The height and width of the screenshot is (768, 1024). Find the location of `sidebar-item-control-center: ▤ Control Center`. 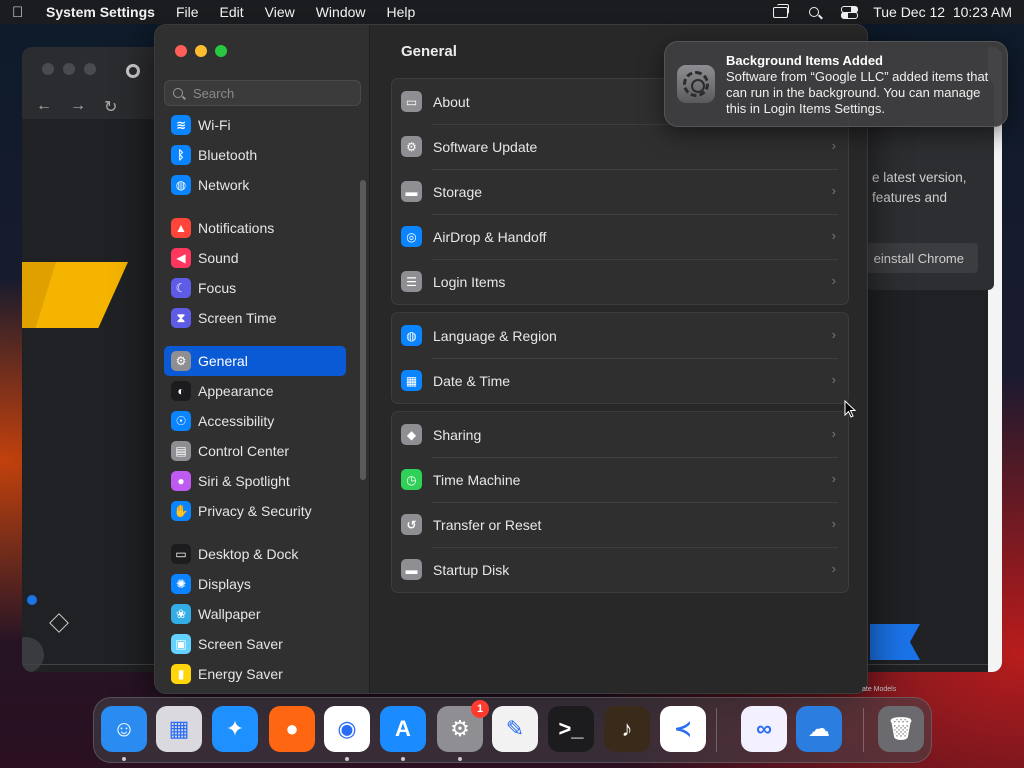

sidebar-item-control-center: ▤ Control Center is located at coordinates (255, 451).